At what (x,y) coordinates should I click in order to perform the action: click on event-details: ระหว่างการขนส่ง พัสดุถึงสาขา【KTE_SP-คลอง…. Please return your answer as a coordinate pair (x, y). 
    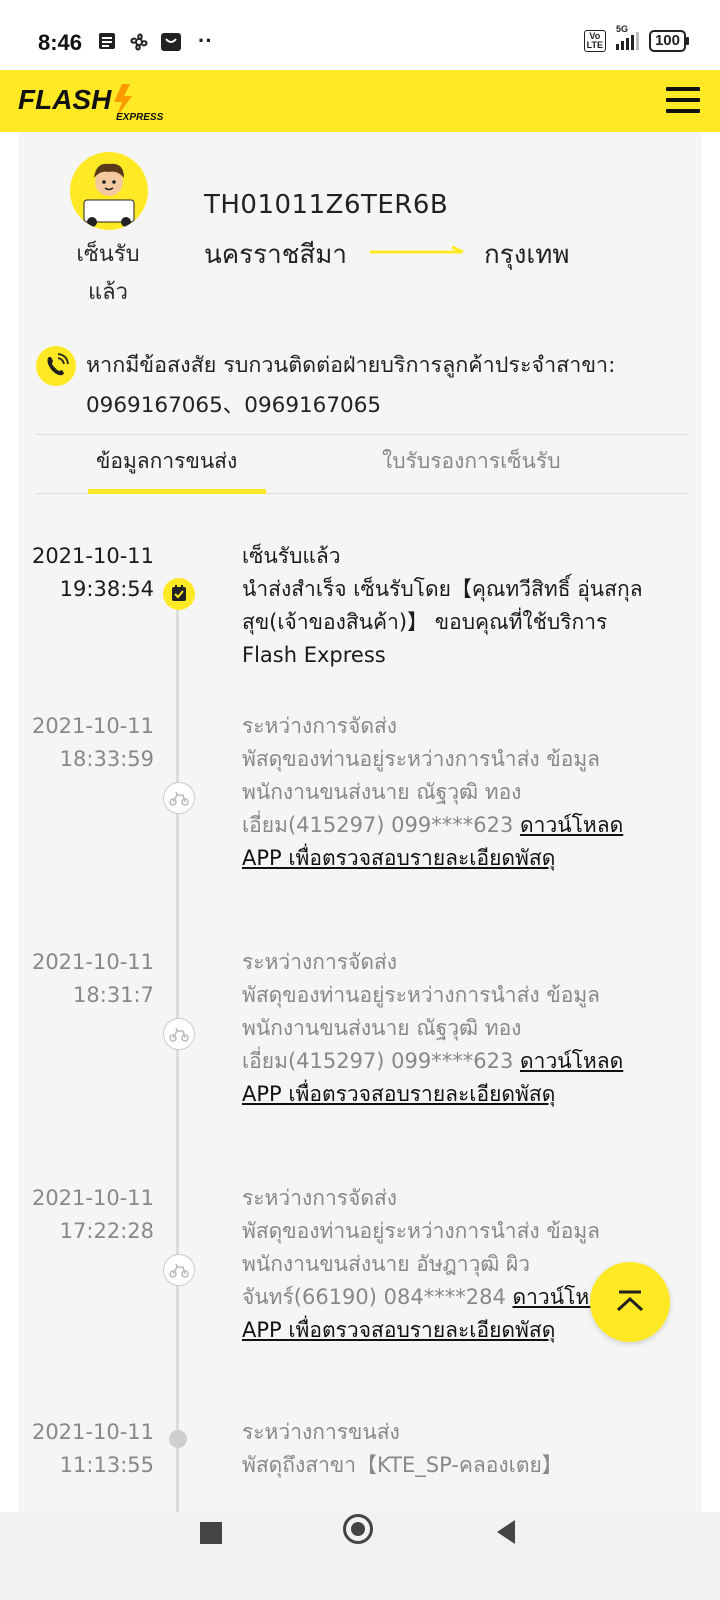
    Looking at the image, I should click on (452, 1449).